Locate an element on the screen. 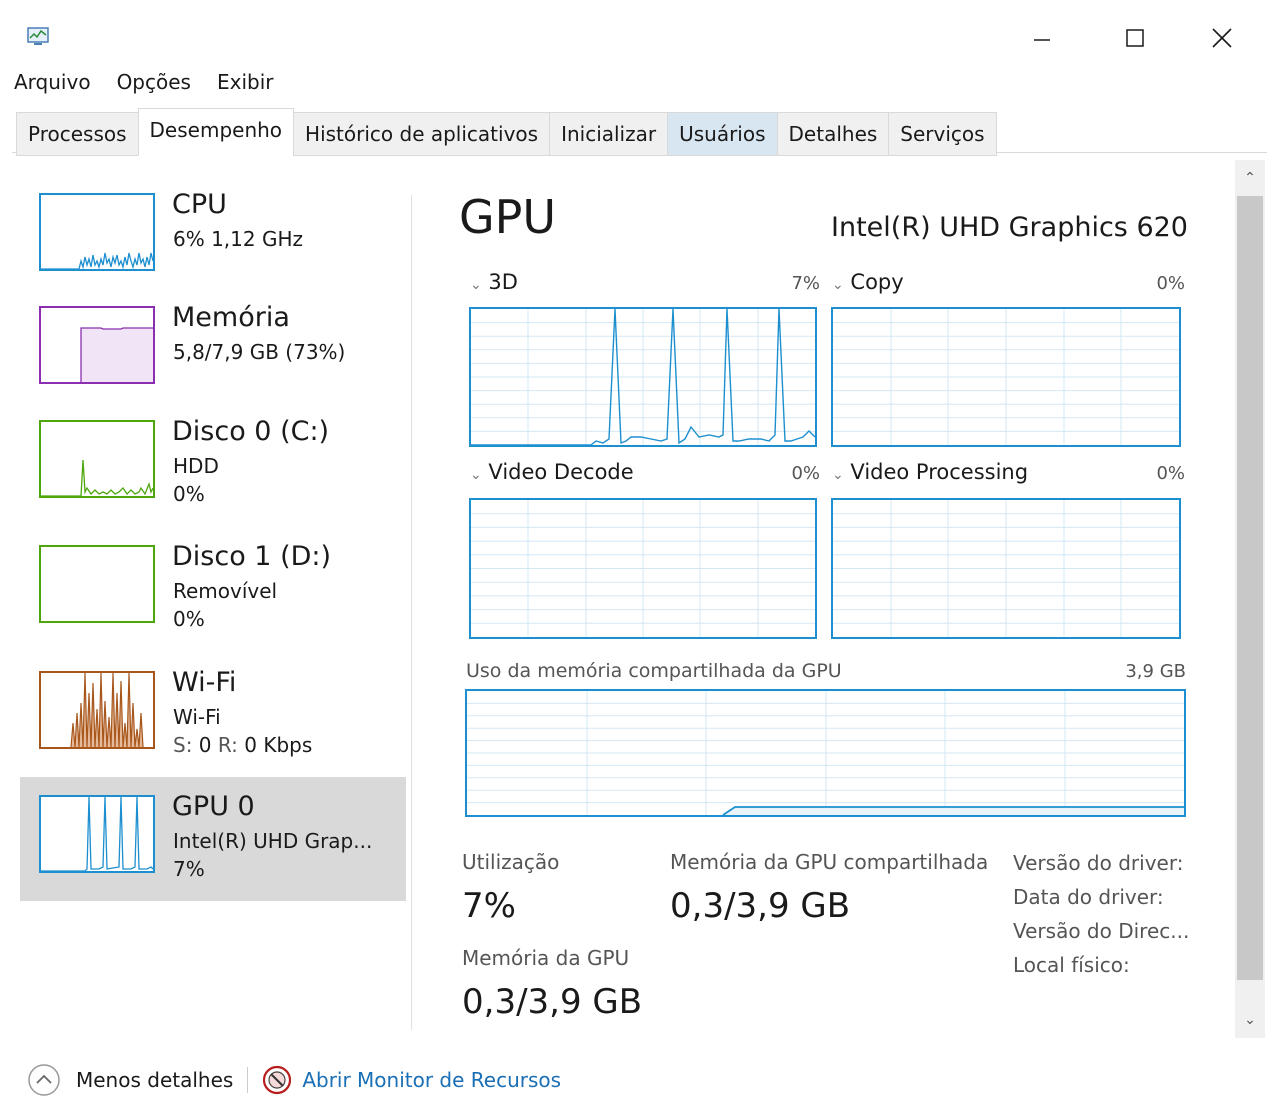 The height and width of the screenshot is (1103, 1267). disk0-title: Disco 0 (C:) is located at coordinates (251, 431).